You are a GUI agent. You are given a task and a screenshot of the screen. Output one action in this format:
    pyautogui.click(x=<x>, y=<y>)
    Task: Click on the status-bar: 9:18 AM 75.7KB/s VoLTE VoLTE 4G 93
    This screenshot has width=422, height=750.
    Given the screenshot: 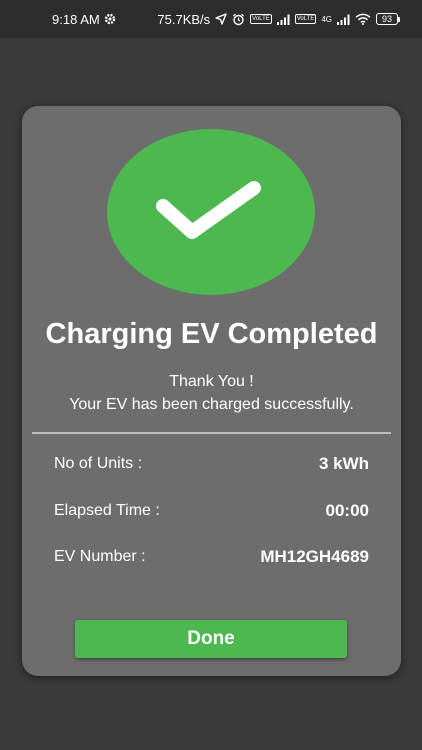 What is the action you would take?
    pyautogui.click(x=211, y=19)
    